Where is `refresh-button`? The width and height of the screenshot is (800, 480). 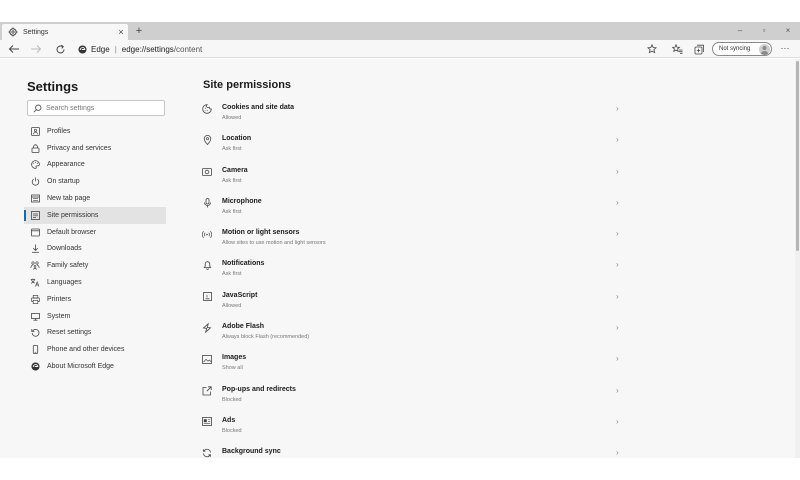 refresh-button is located at coordinates (60, 49).